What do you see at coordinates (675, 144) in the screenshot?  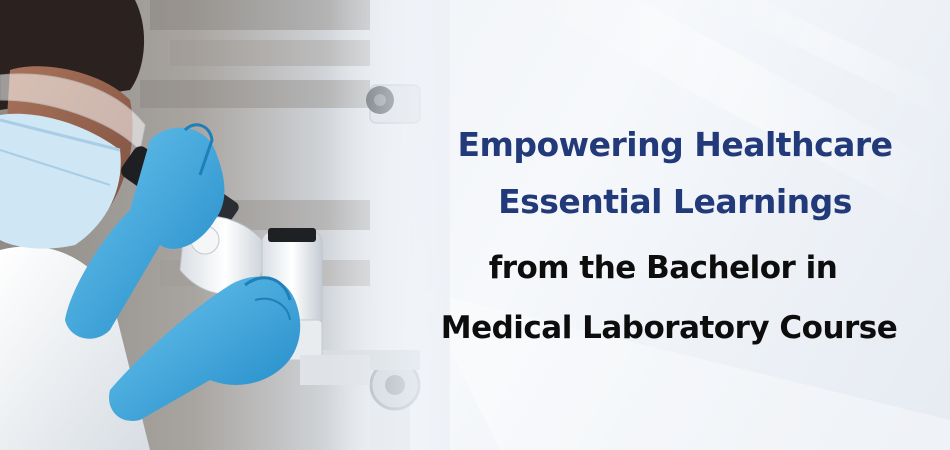 I see `headline-line-1: Empowering Healthcare` at bounding box center [675, 144].